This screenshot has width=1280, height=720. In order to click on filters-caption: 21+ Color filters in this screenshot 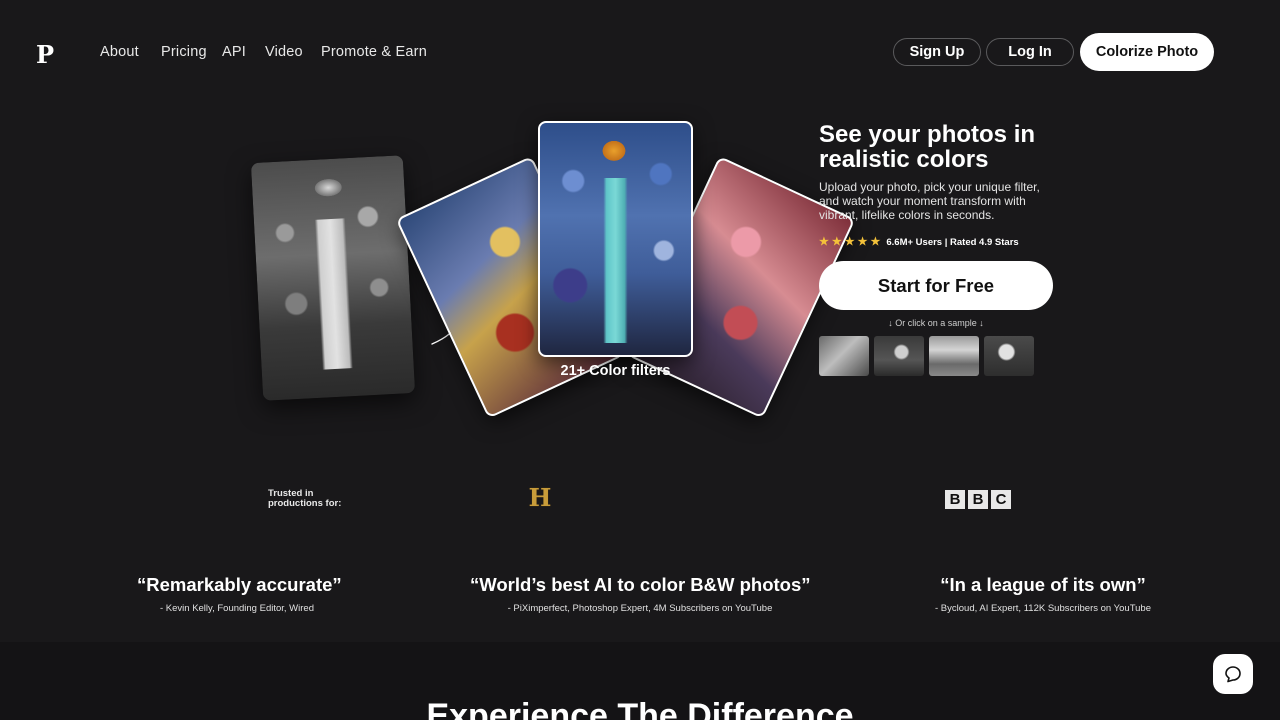, I will do `click(615, 371)`.